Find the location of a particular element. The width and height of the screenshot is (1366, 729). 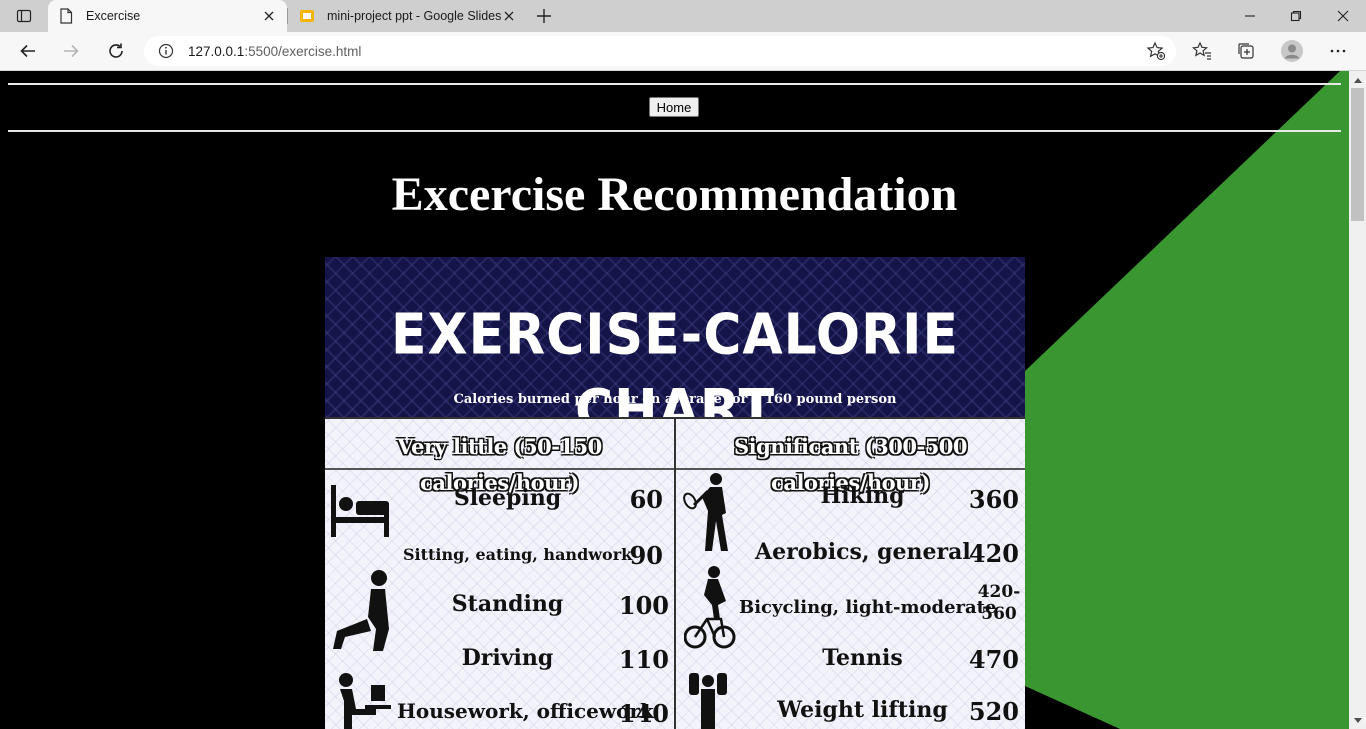

window-close-icon is located at coordinates (1343, 16).